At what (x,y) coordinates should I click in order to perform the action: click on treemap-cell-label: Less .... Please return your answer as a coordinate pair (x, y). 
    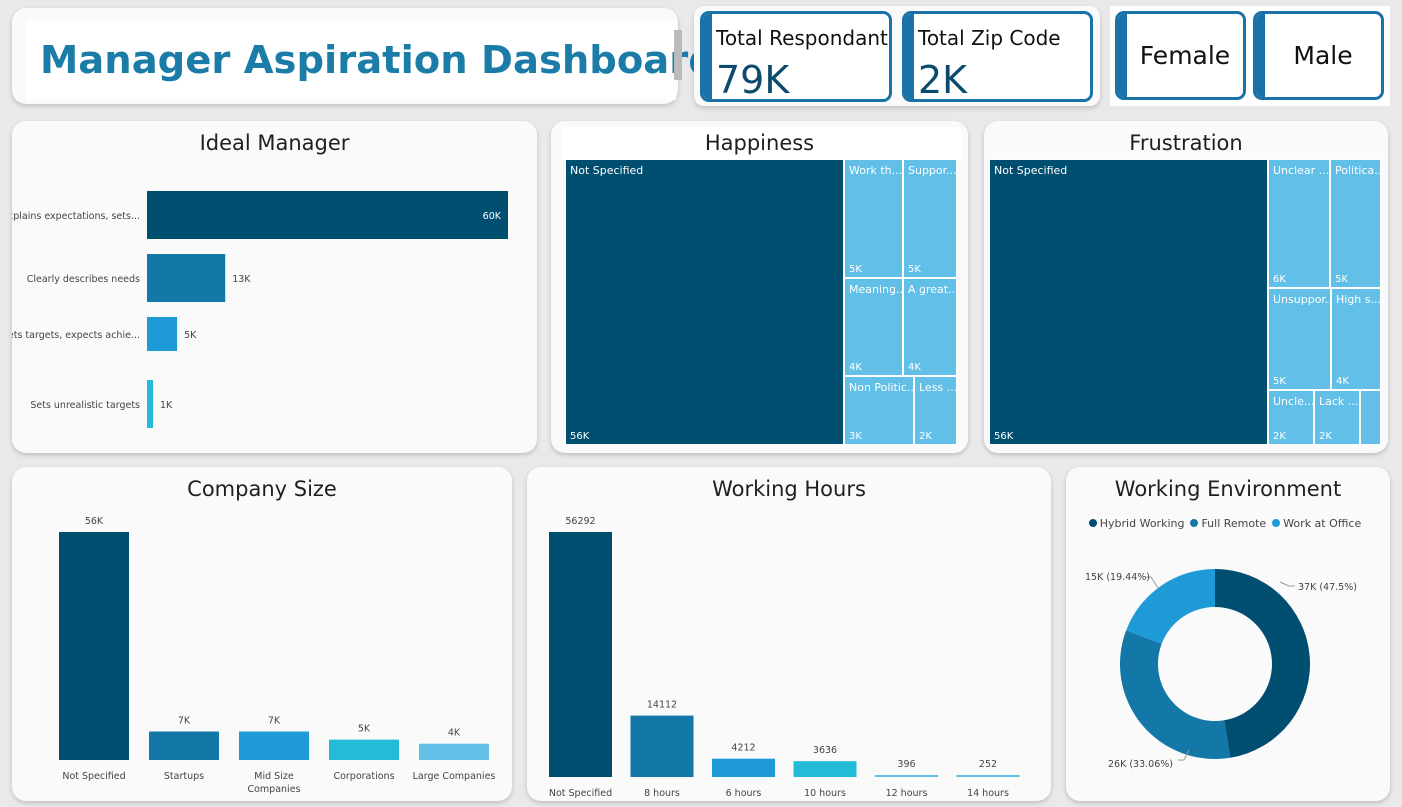
    Looking at the image, I should click on (938, 387).